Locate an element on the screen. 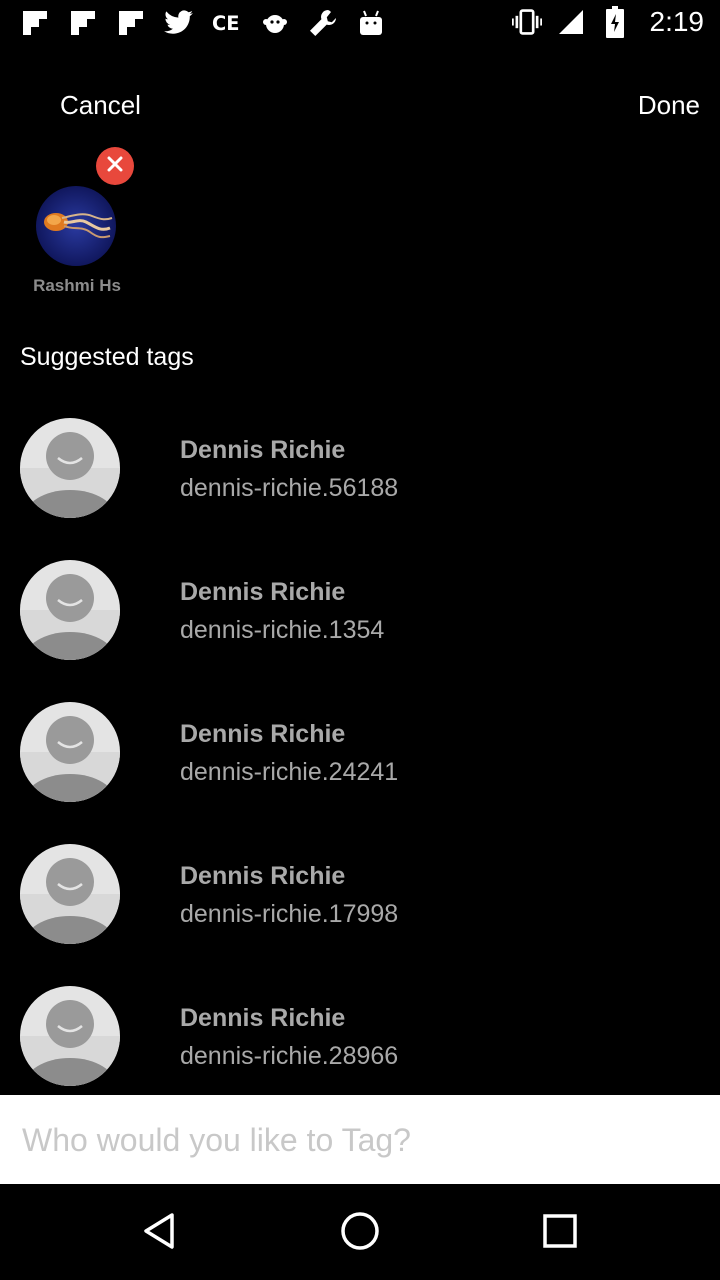  vibrate-icon is located at coordinates (526, 22).